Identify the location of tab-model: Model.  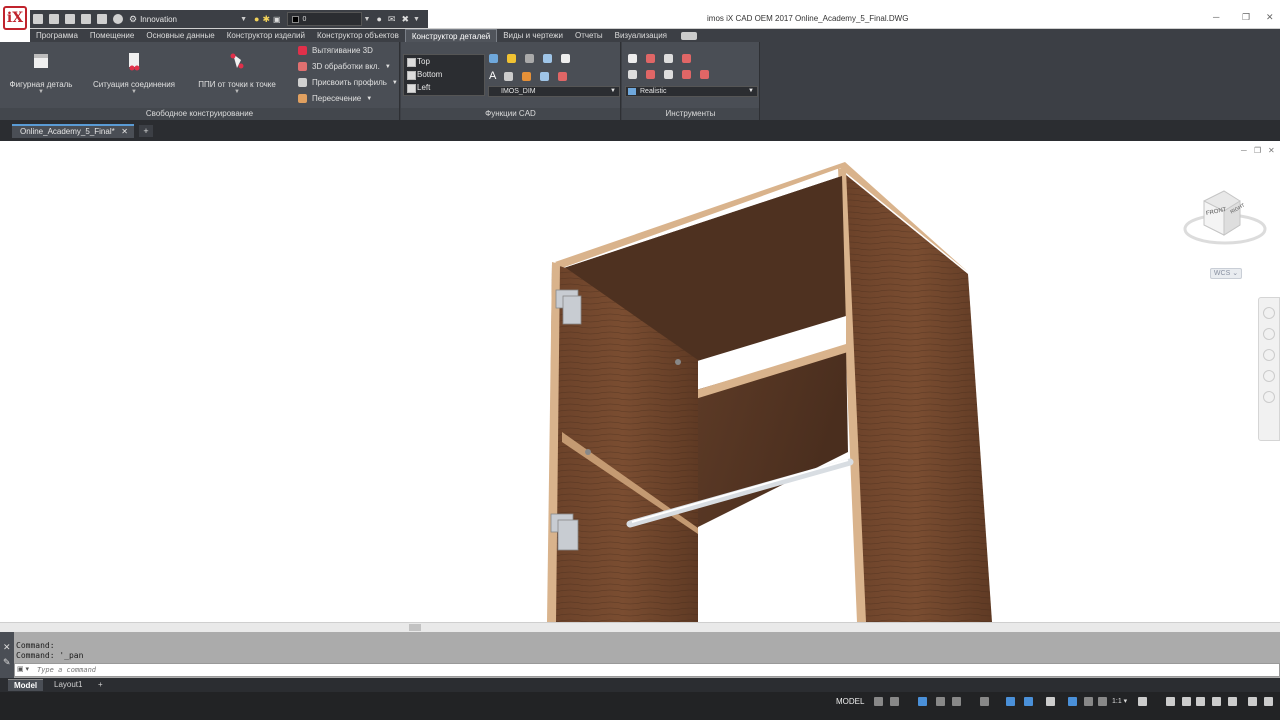
(26, 685).